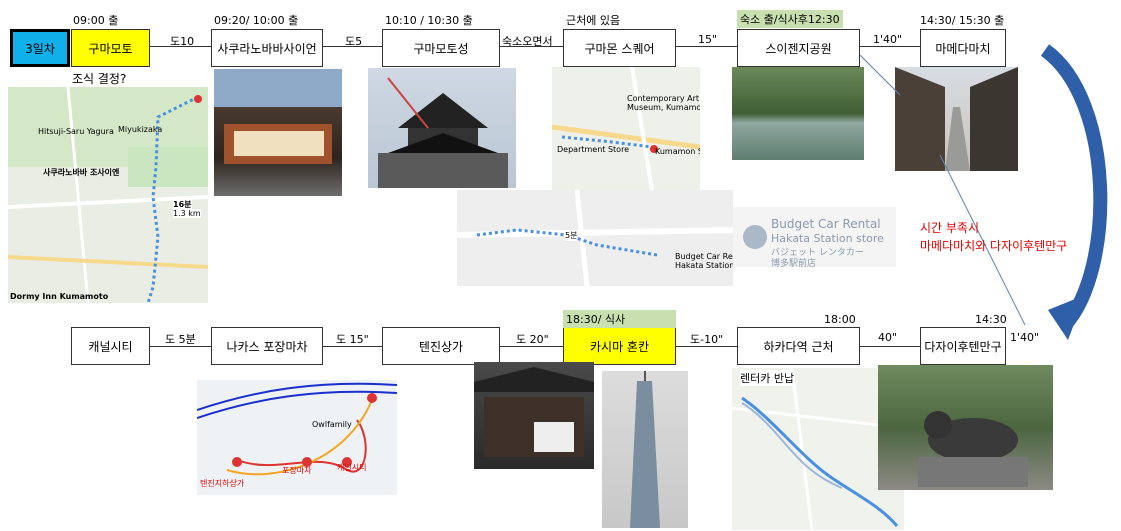 The height and width of the screenshot is (531, 1121). What do you see at coordinates (81, 172) in the screenshot?
I see `map1-label-josaien: 사쿠라노바바 조사이엔` at bounding box center [81, 172].